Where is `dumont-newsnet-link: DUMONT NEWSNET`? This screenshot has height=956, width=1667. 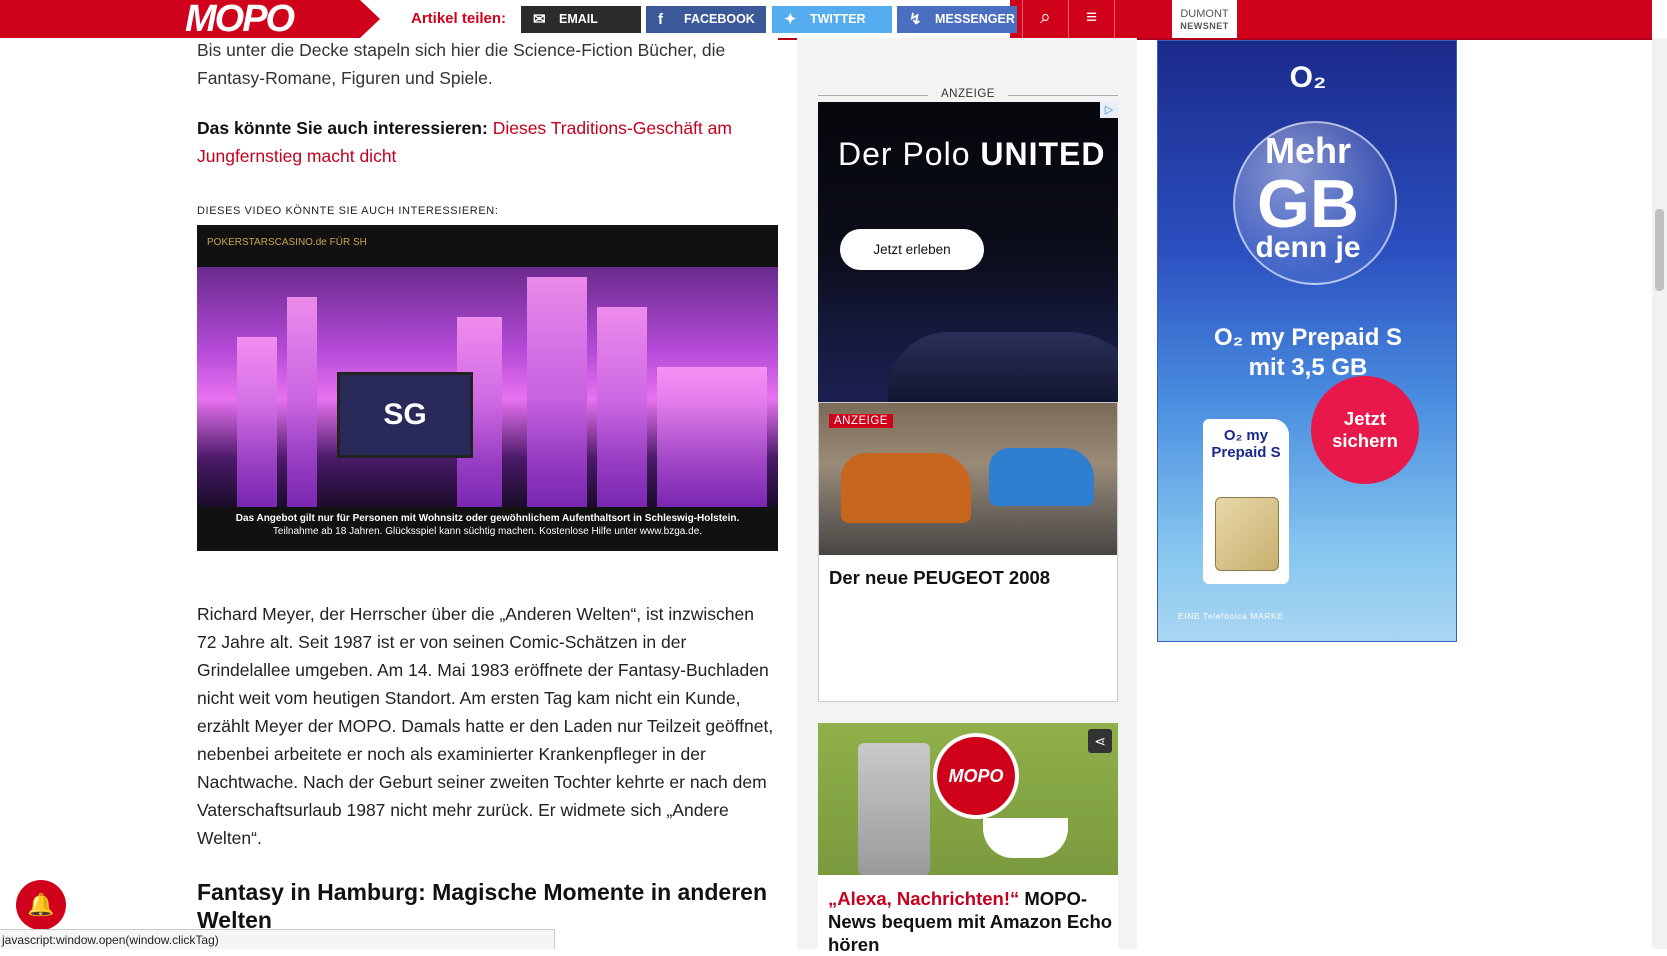 dumont-newsnet-link: DUMONT NEWSNET is located at coordinates (1204, 19).